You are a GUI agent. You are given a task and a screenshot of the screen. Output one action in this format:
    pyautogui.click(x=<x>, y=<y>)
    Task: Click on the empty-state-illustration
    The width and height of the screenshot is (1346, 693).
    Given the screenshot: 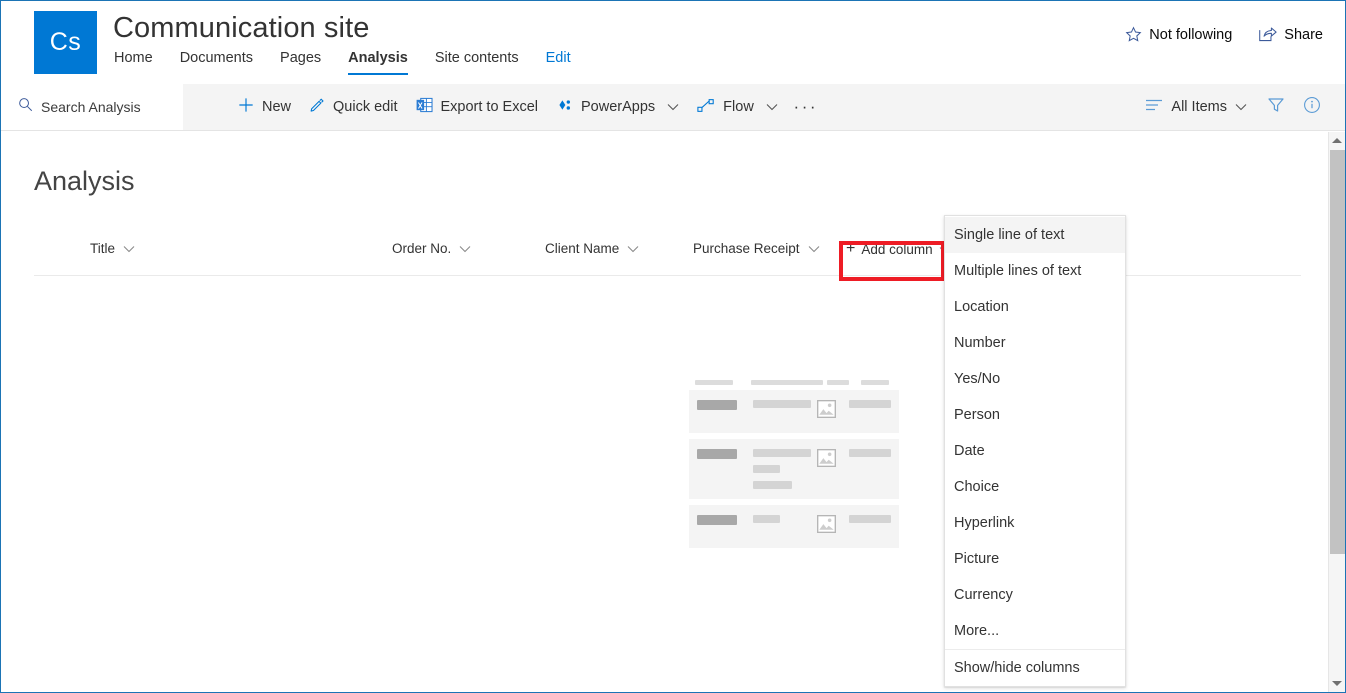 What is the action you would take?
    pyautogui.click(x=794, y=461)
    